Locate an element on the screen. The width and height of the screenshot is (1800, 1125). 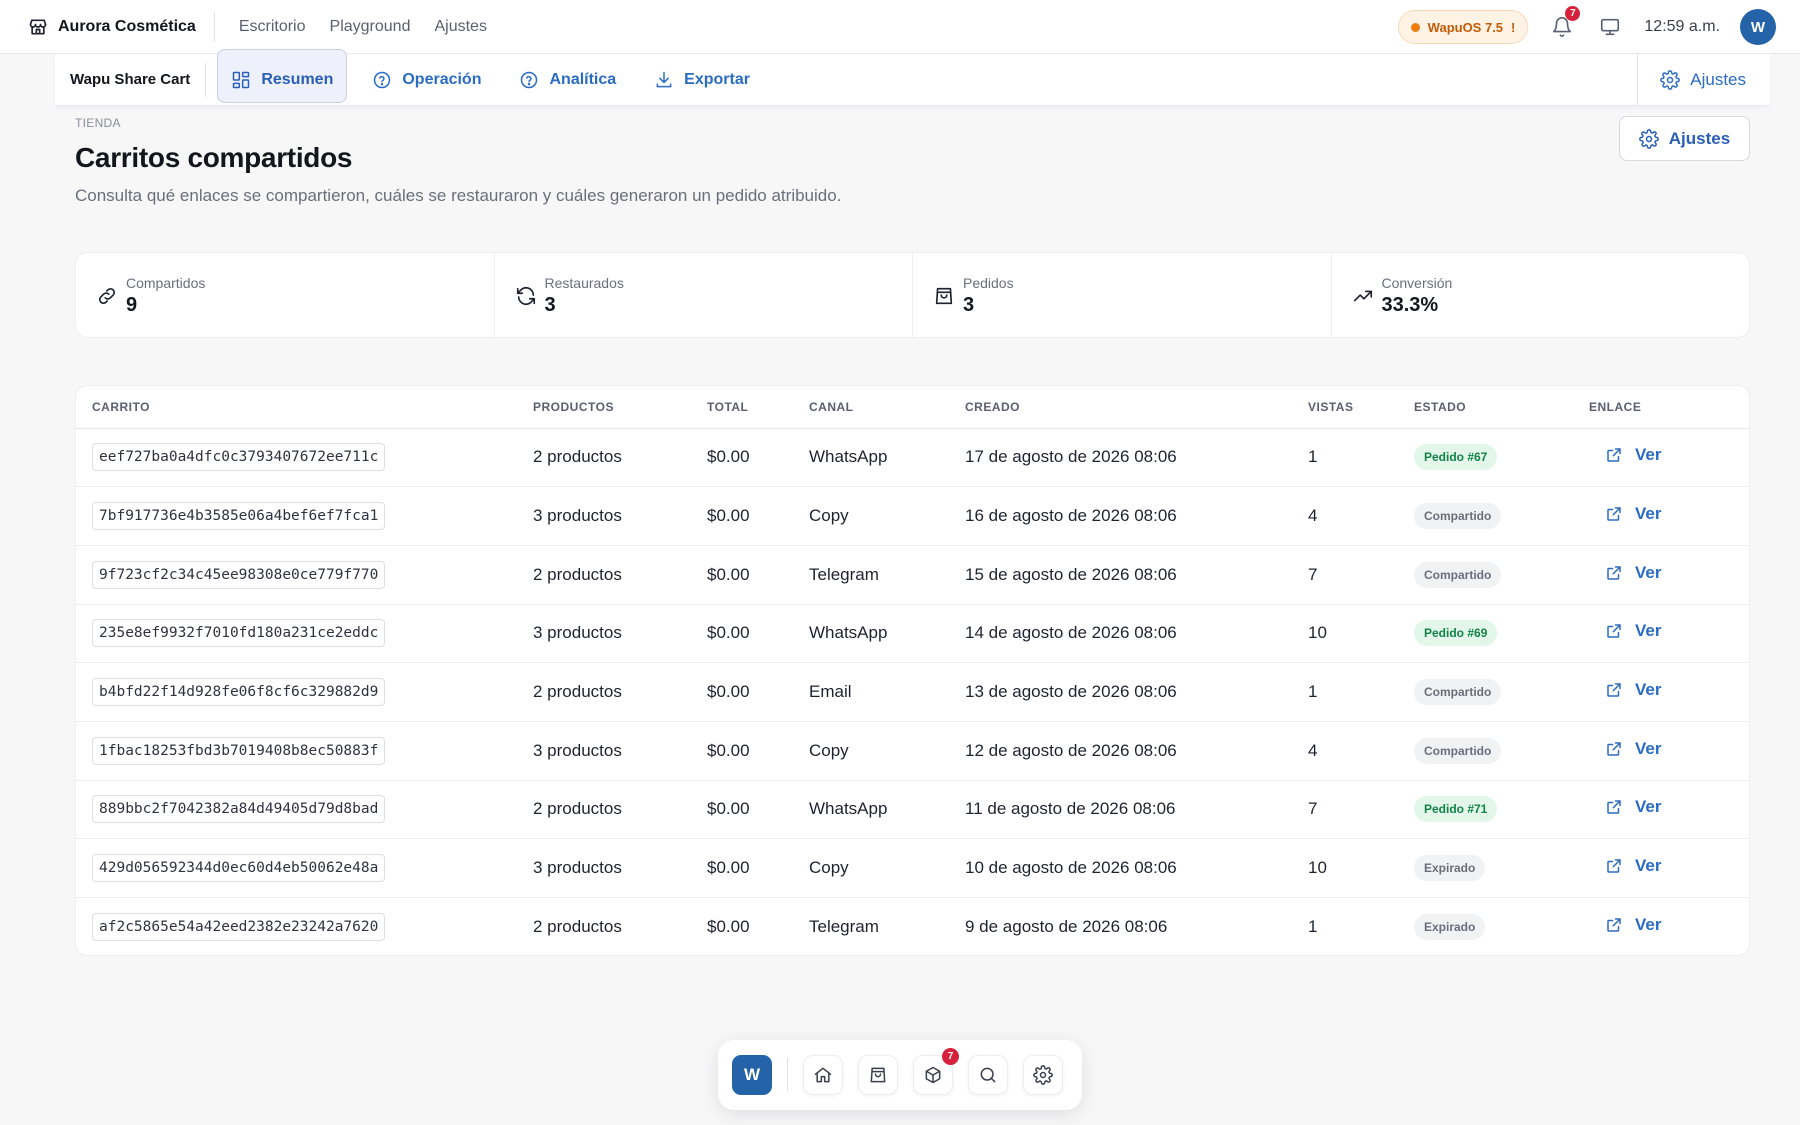
cell-status: Compartido is located at coordinates (1501, 516).